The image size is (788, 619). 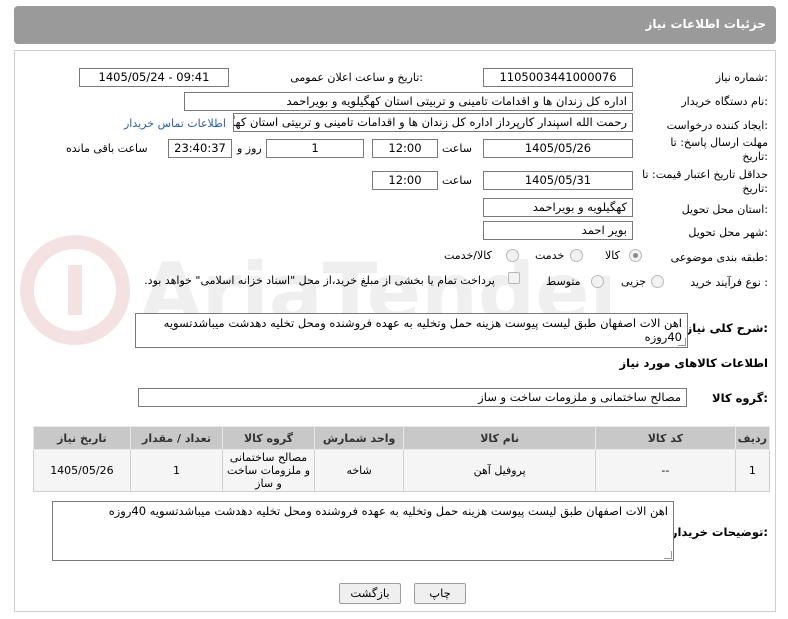 What do you see at coordinates (514, 278) in the screenshot?
I see `treasury-payment-checkbox` at bounding box center [514, 278].